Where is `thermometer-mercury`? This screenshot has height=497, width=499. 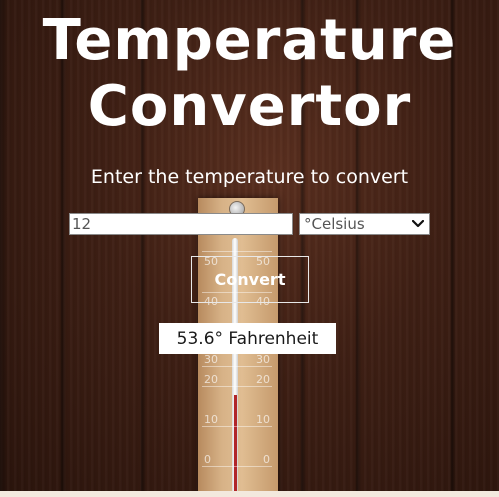
thermometer-mercury is located at coordinates (235, 444).